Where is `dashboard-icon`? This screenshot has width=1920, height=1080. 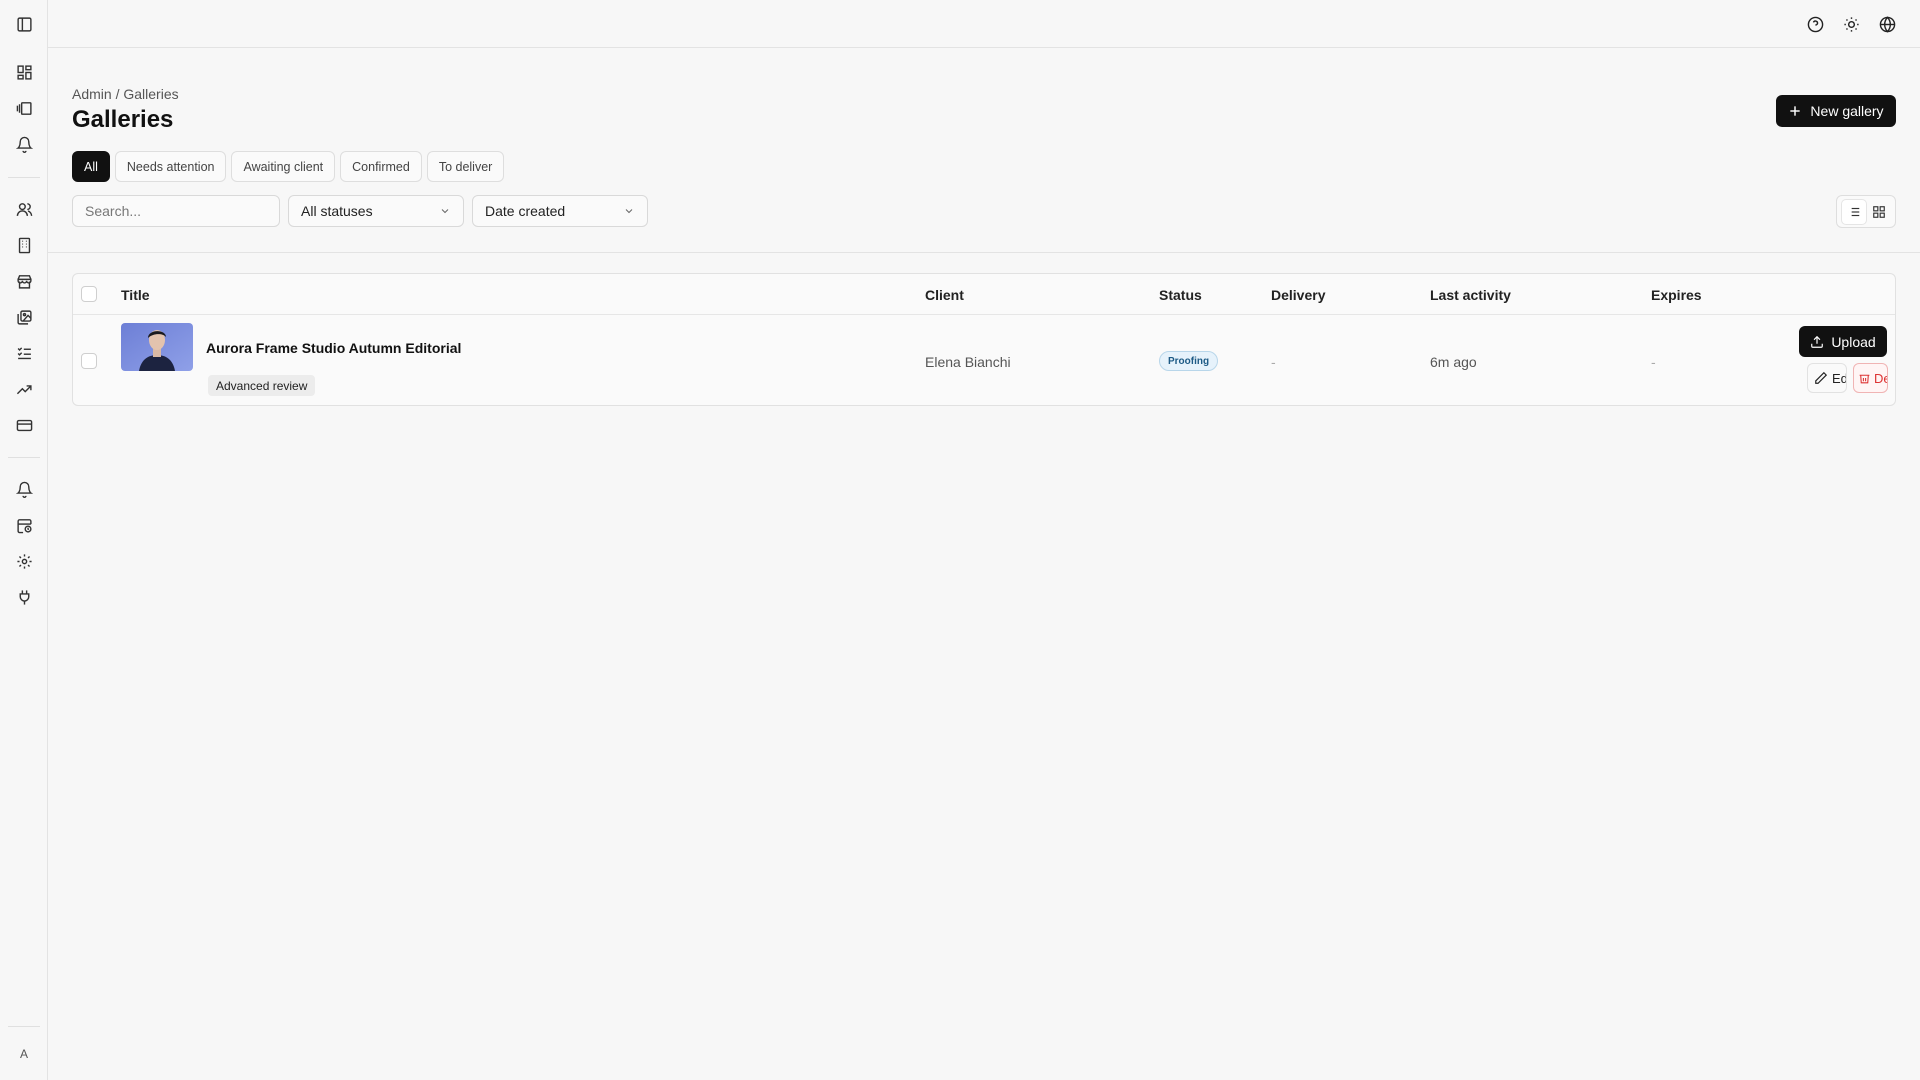 dashboard-icon is located at coordinates (24, 72).